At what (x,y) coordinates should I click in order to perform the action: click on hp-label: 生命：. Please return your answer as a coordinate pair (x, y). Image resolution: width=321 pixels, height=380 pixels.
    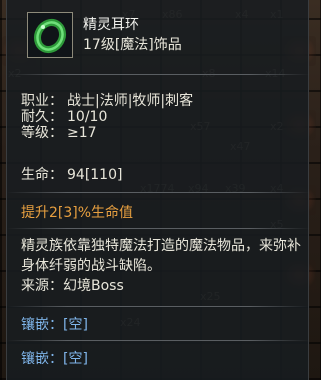
    Looking at the image, I should click on (42, 175).